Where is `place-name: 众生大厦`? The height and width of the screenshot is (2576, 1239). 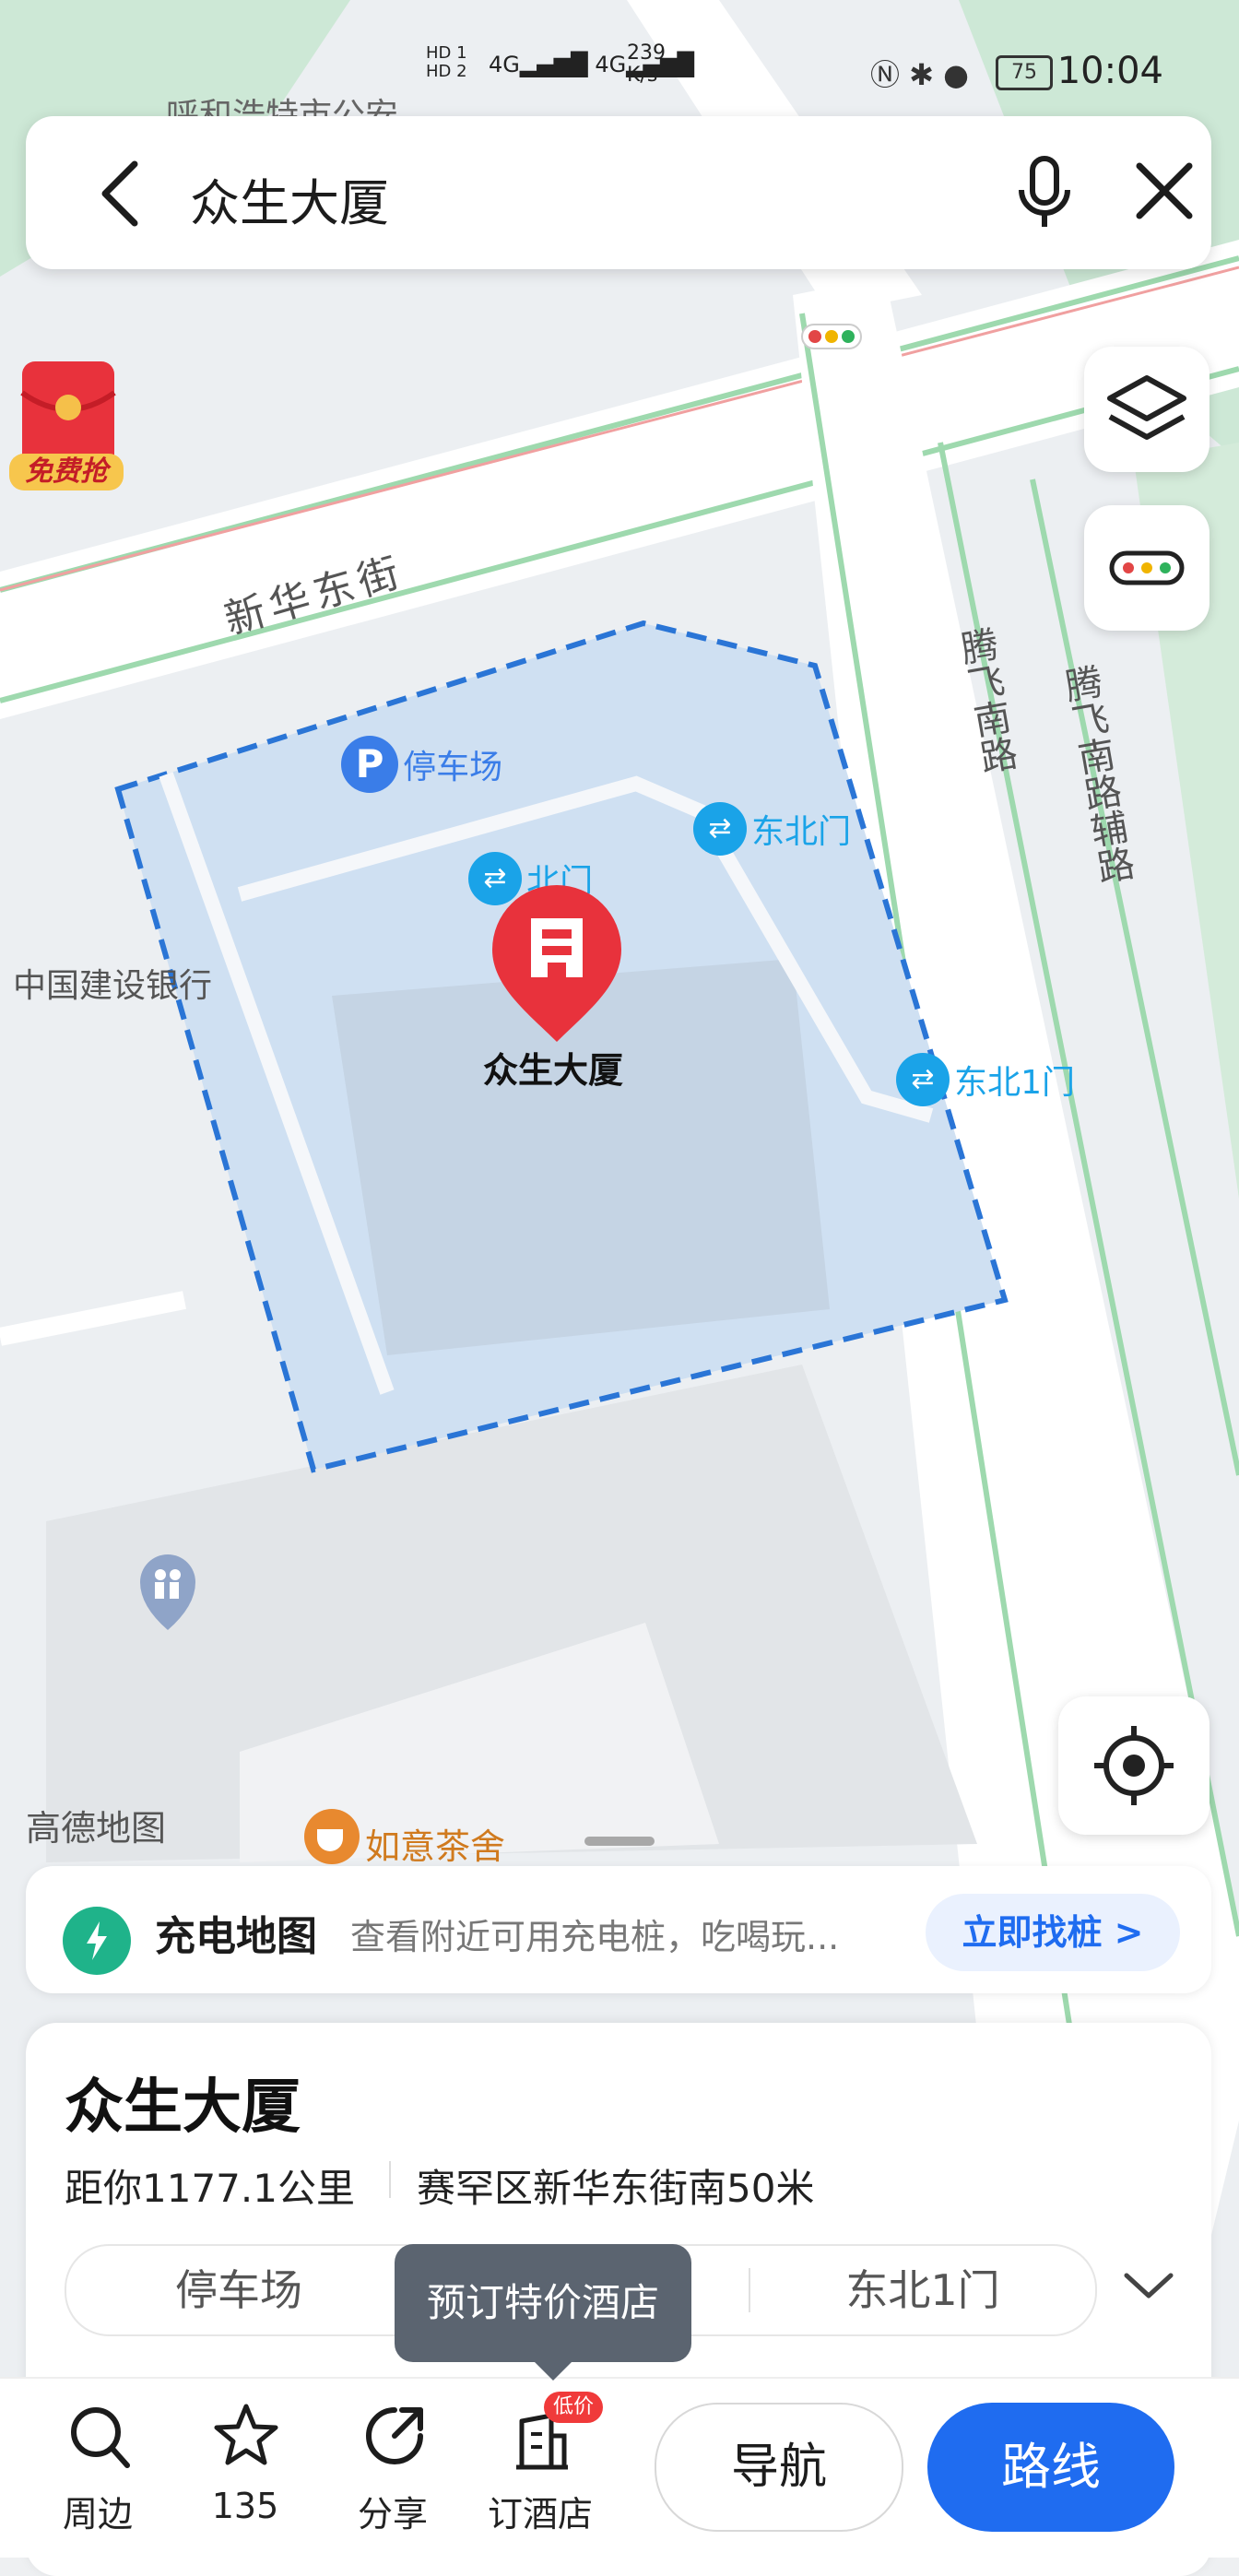
place-name: 众生大厦 is located at coordinates (183, 2108).